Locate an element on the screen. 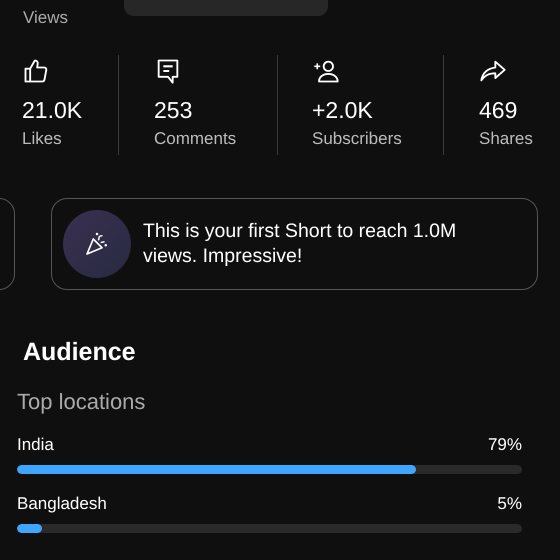 This screenshot has height=560, width=560. stat-label: Shares is located at coordinates (506, 139).